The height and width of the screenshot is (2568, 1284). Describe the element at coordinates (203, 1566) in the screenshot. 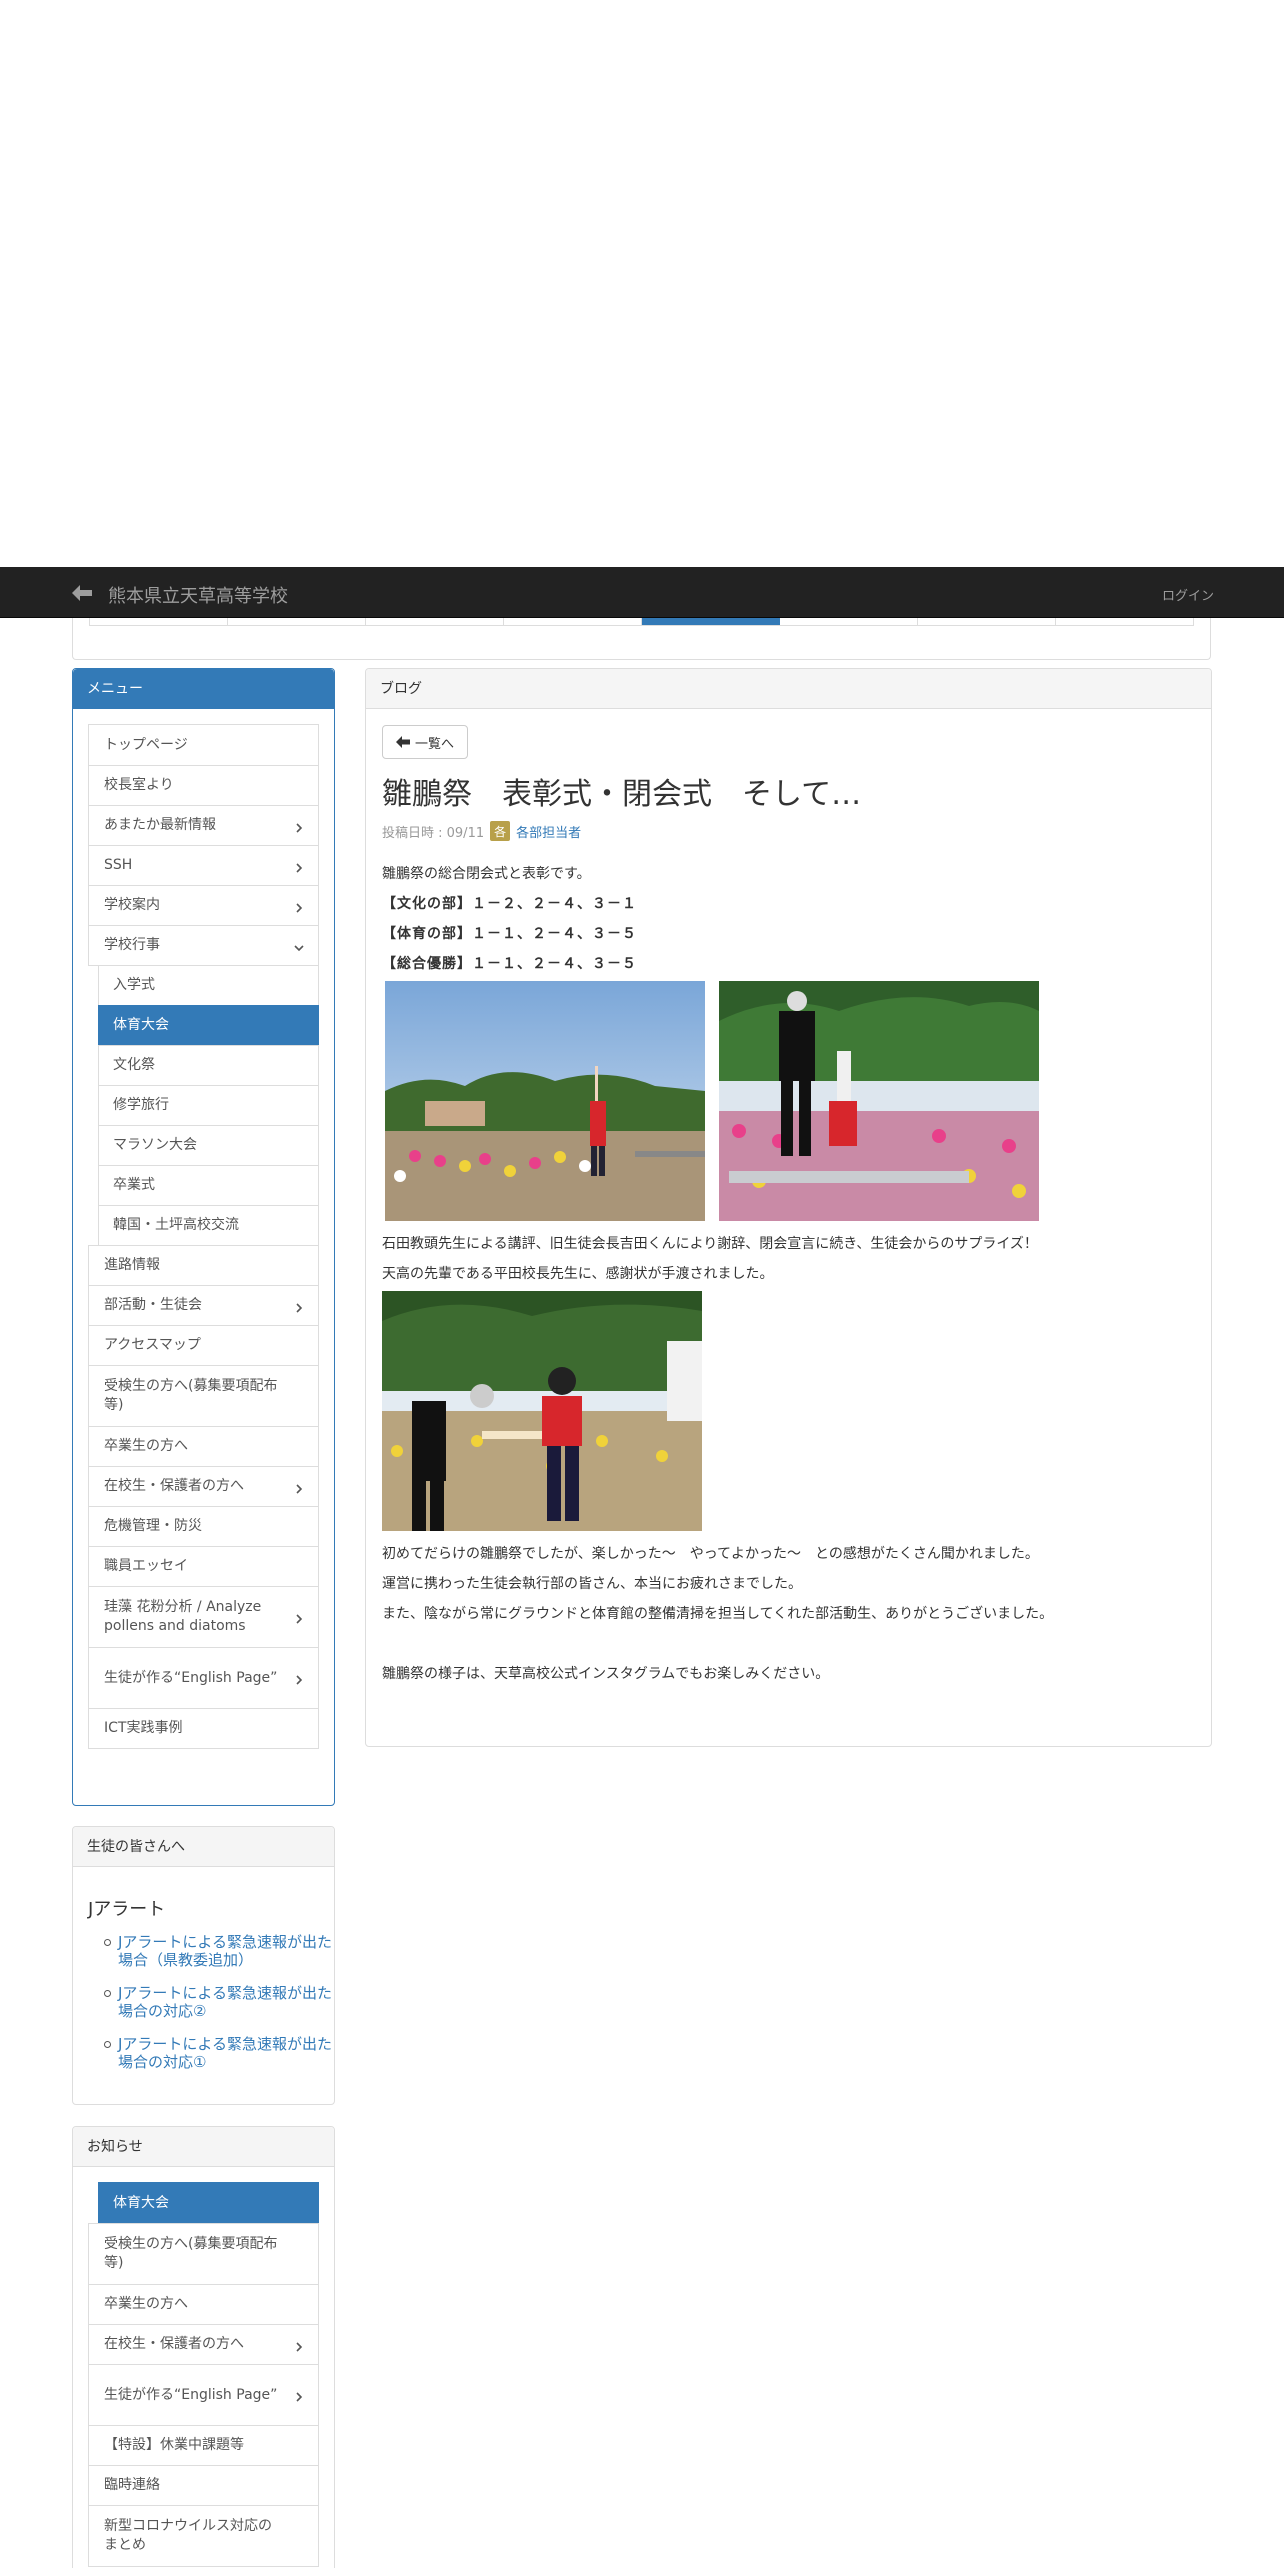

I see `menu-item: 職員エッセイ` at that location.